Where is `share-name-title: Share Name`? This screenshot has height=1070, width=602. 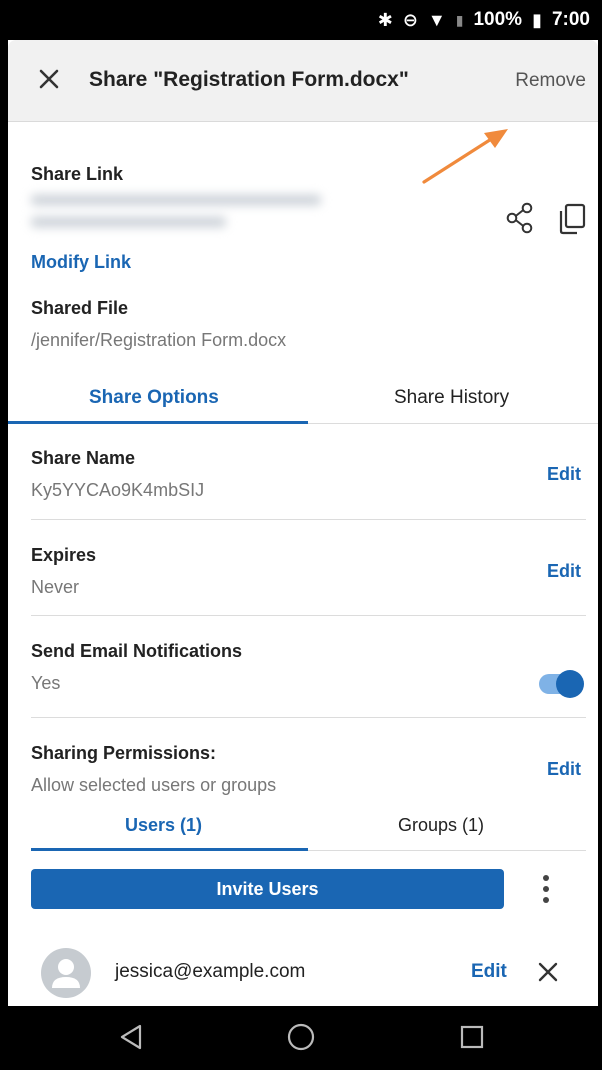
share-name-title: Share Name is located at coordinates (83, 458).